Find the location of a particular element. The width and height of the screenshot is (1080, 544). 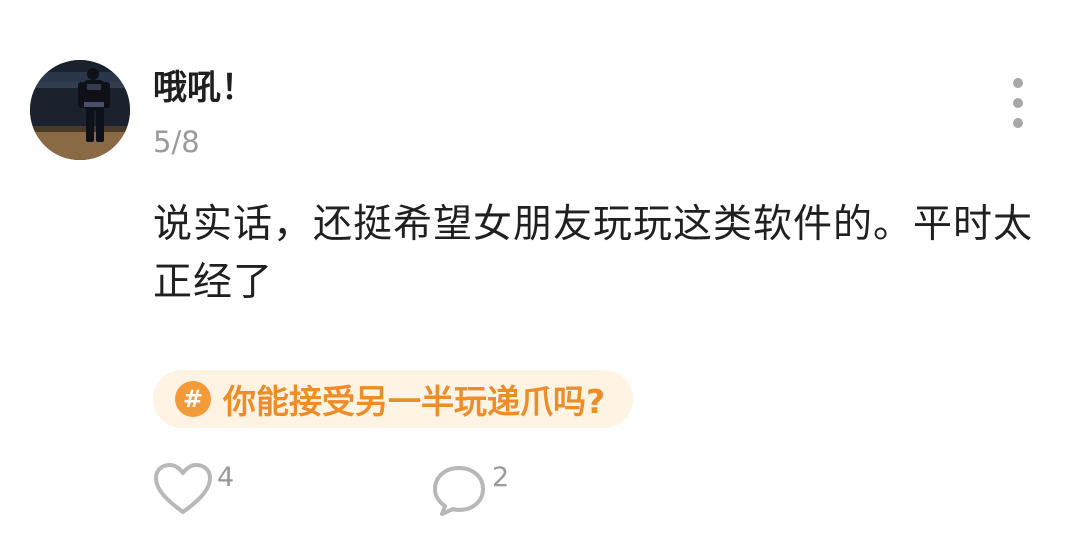

like-button: 4 is located at coordinates (193, 489).